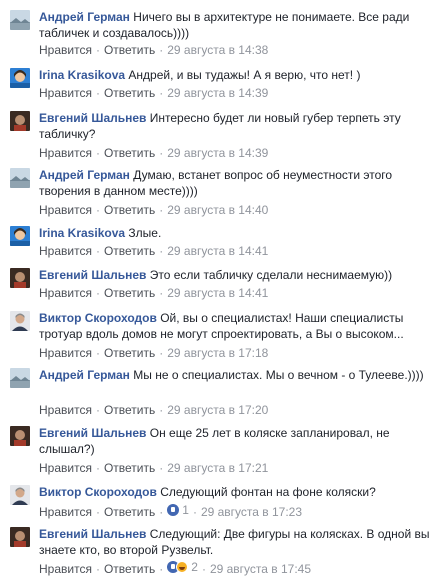 The image size is (443, 578). I want to click on comment-actions: Нравится · Ответить · 29 августа в 17:21, so click(154, 468).